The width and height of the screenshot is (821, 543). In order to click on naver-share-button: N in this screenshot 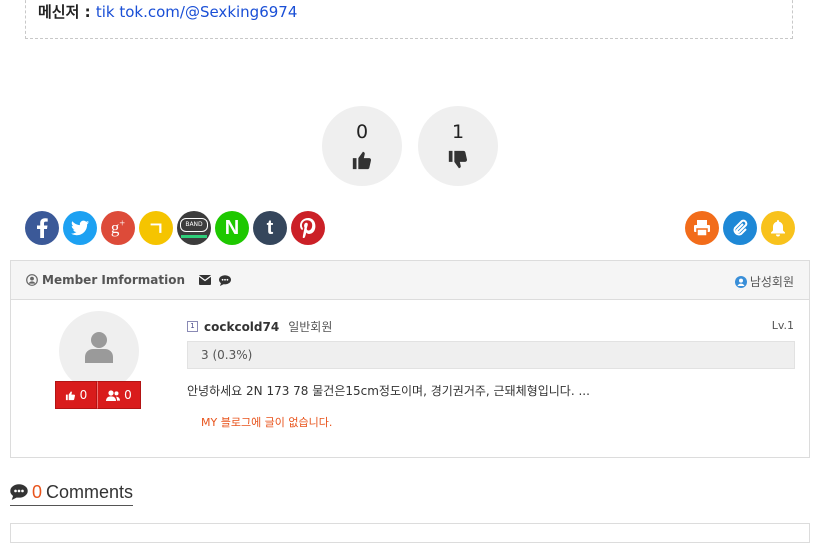, I will do `click(232, 228)`.